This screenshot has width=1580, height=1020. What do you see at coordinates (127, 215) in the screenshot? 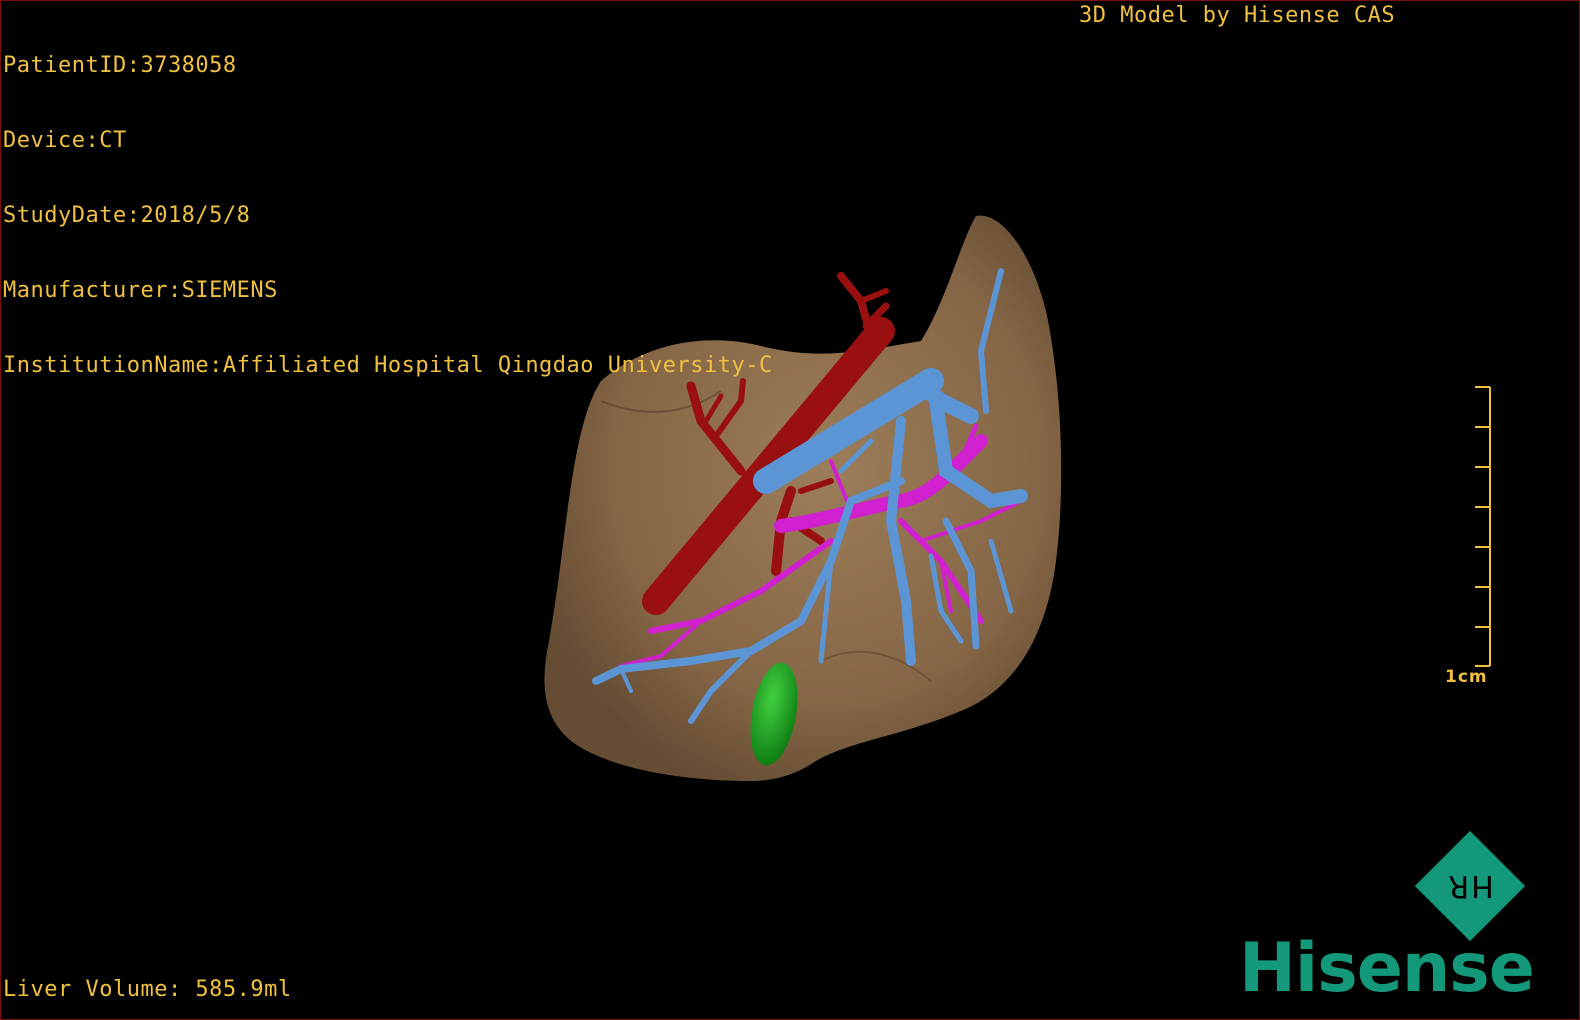
I see `study-date-text: StudyDate:2018/5/8` at bounding box center [127, 215].